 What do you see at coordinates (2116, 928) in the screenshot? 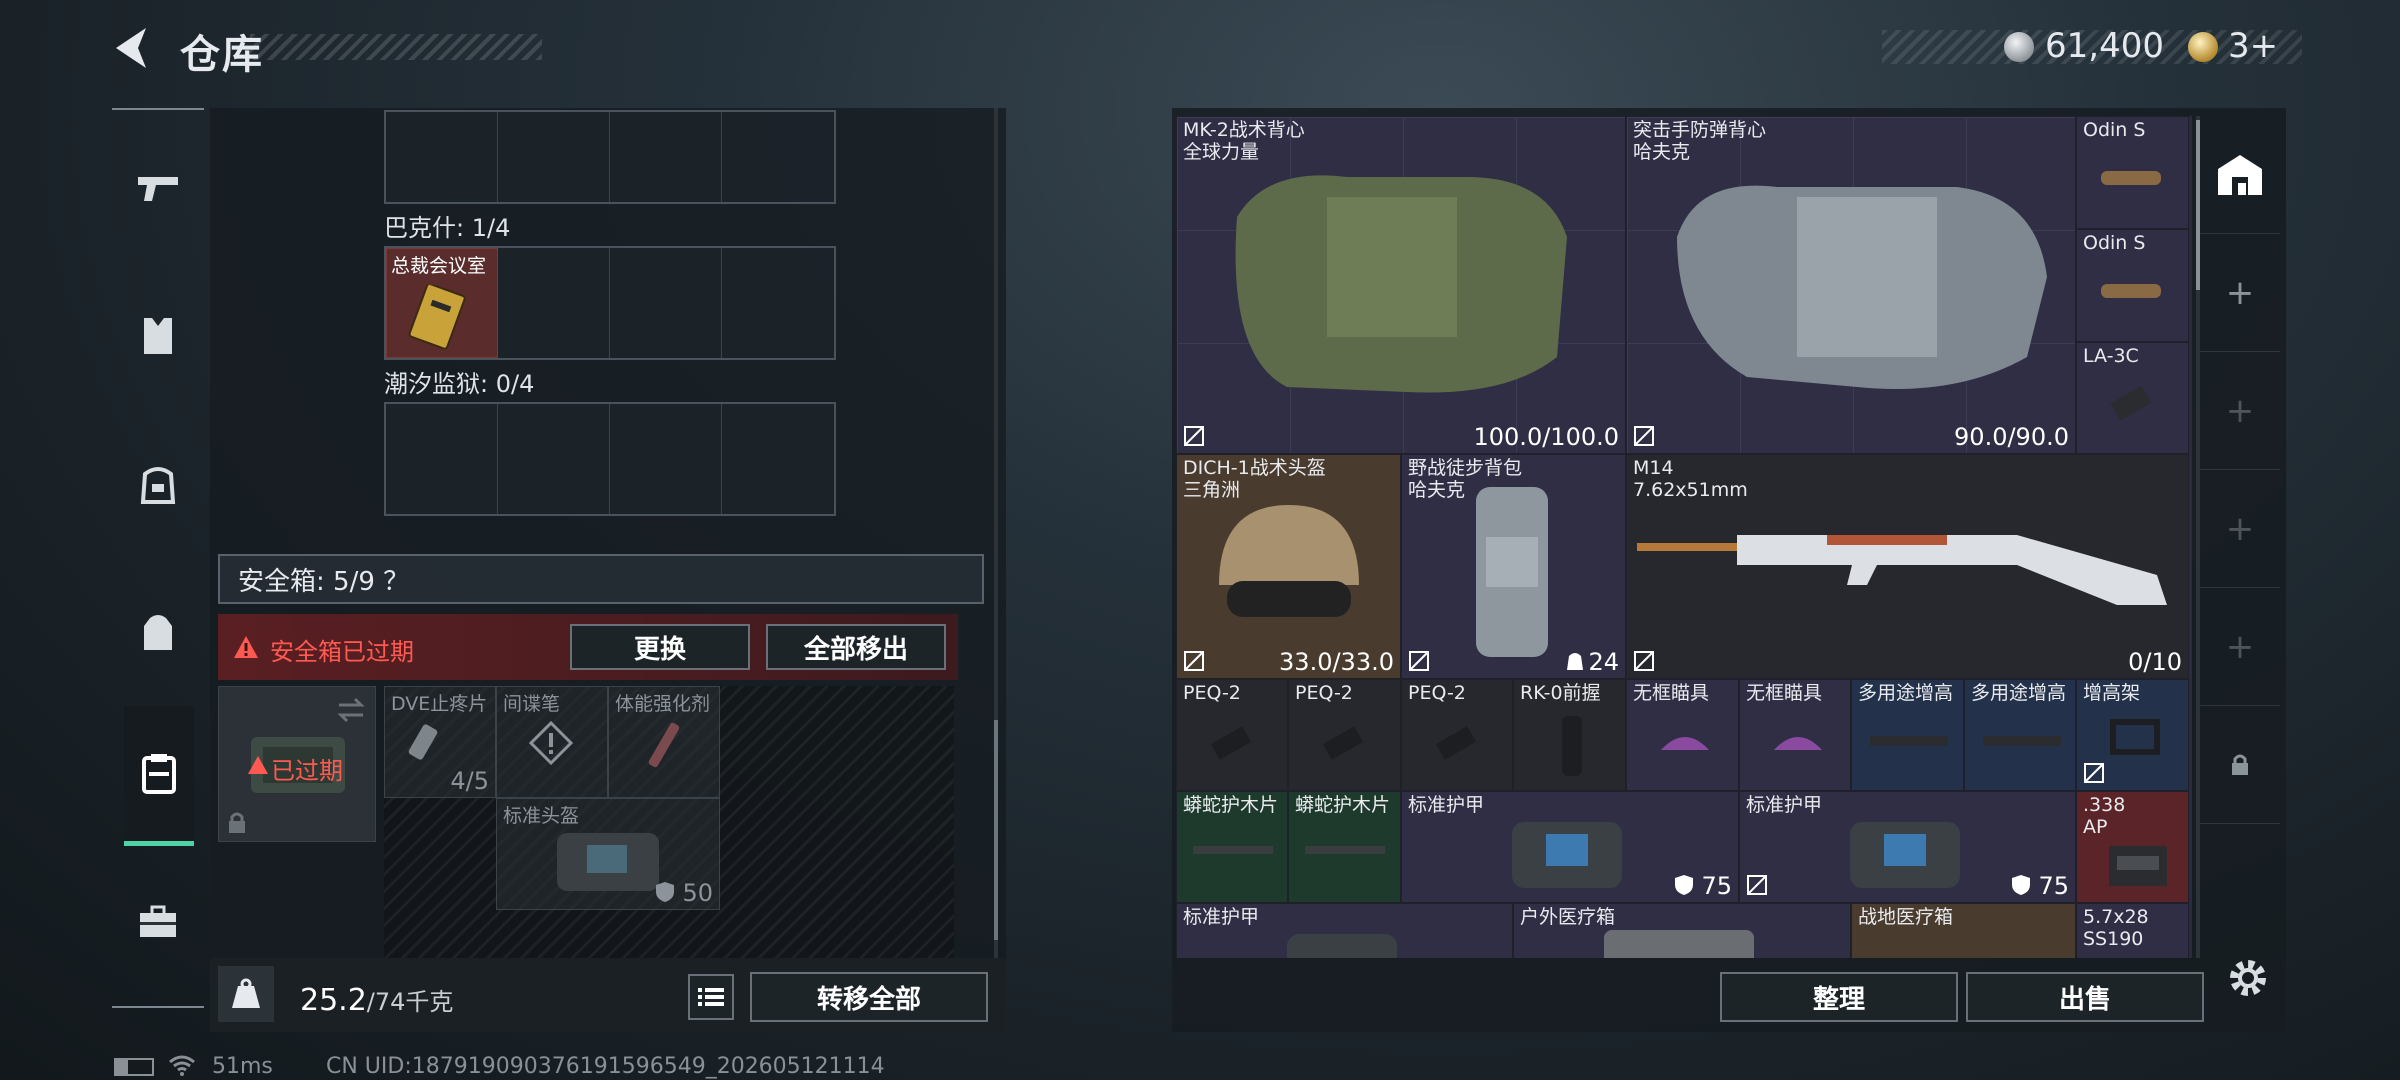
I see `item-name: 5.7x28 SS190` at bounding box center [2116, 928].